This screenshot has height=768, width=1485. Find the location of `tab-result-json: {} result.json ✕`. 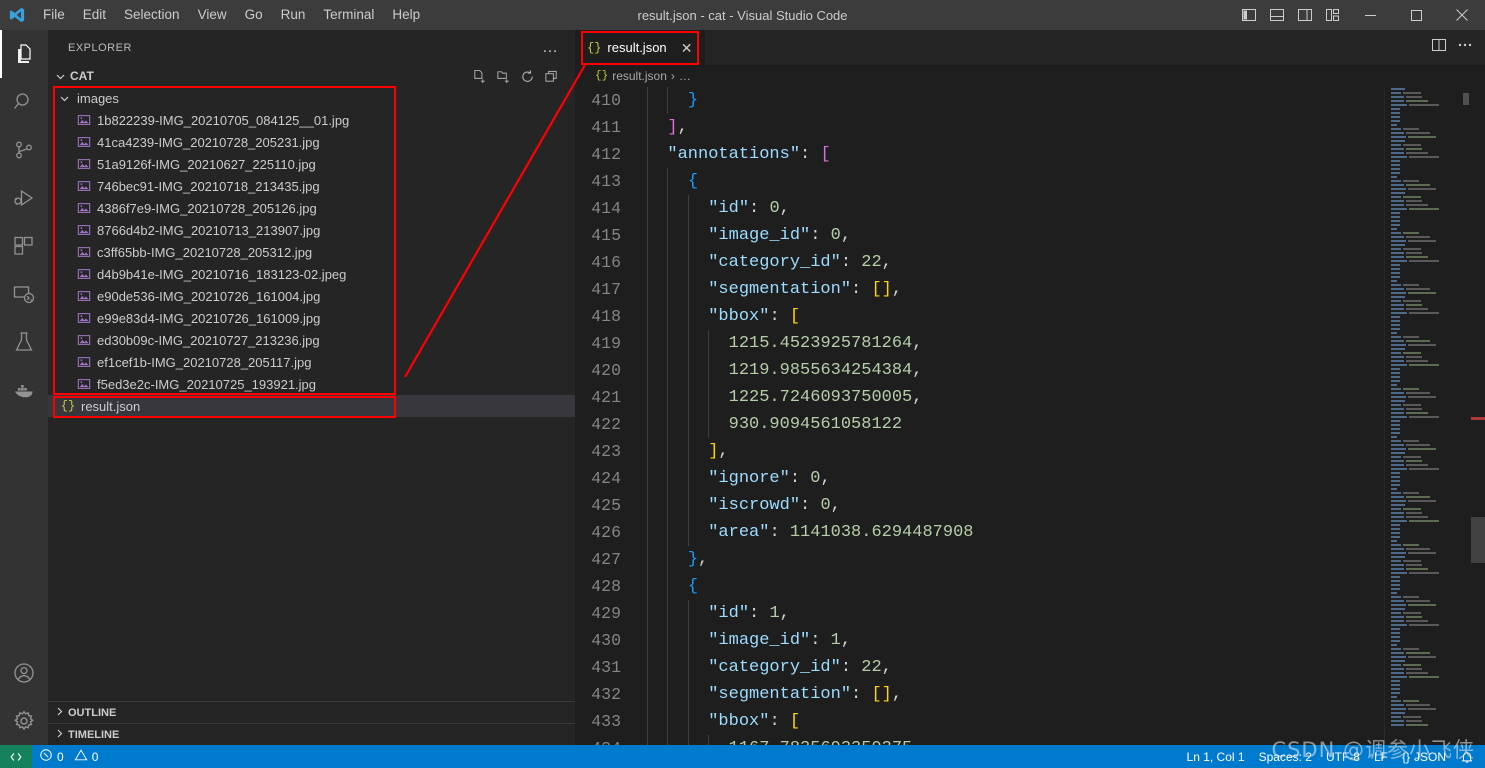

tab-result-json: {} result.json ✕ is located at coordinates (640, 47).